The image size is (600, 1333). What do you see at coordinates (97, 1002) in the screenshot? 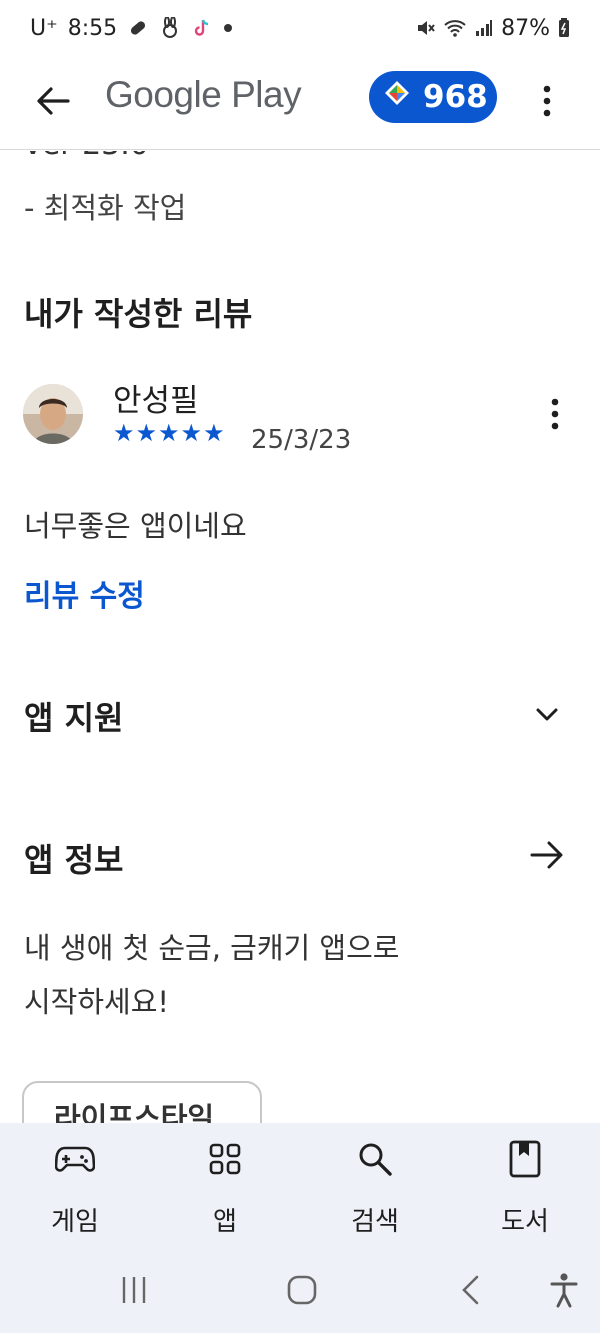
I see `app-description-line-2: 시작하세요!` at bounding box center [97, 1002].